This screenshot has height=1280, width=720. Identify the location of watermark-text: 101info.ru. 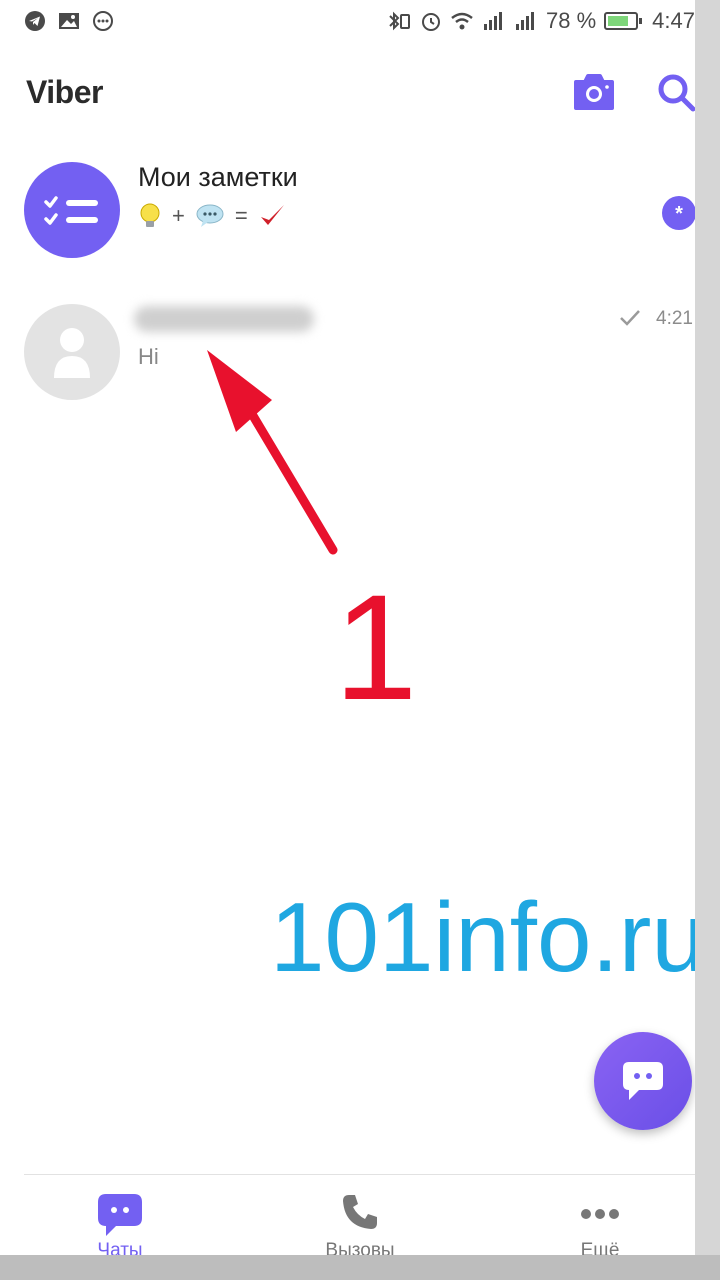
(482, 937).